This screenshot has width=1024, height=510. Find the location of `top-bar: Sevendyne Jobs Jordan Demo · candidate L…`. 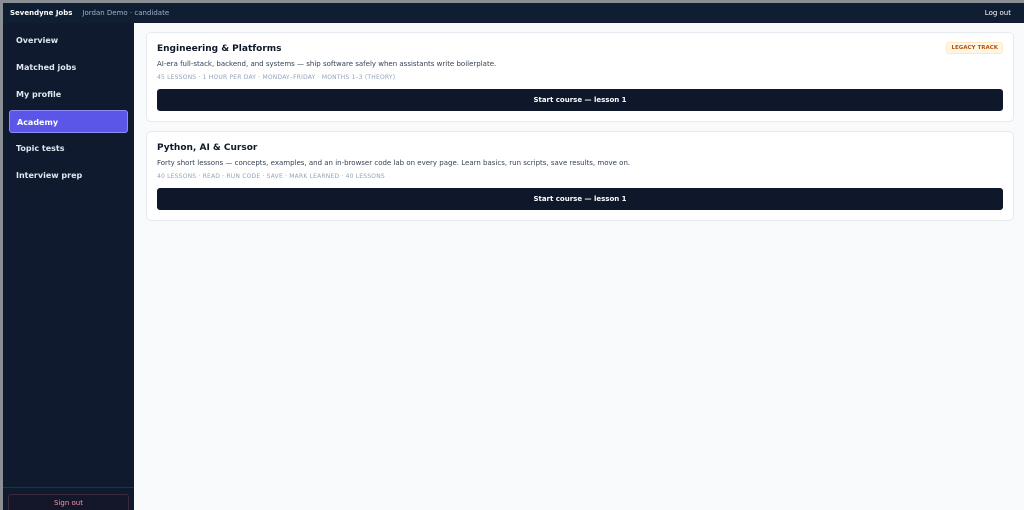

top-bar: Sevendyne Jobs Jordan Demo · candidate L… is located at coordinates (513, 13).